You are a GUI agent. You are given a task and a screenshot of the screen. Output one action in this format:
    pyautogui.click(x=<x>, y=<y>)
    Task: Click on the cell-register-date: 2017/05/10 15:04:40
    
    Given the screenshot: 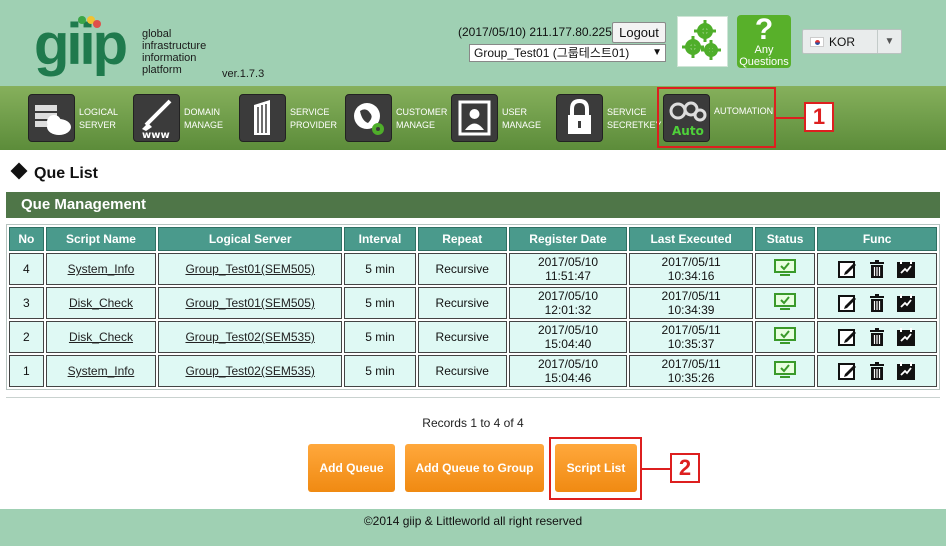 What is the action you would take?
    pyautogui.click(x=568, y=337)
    